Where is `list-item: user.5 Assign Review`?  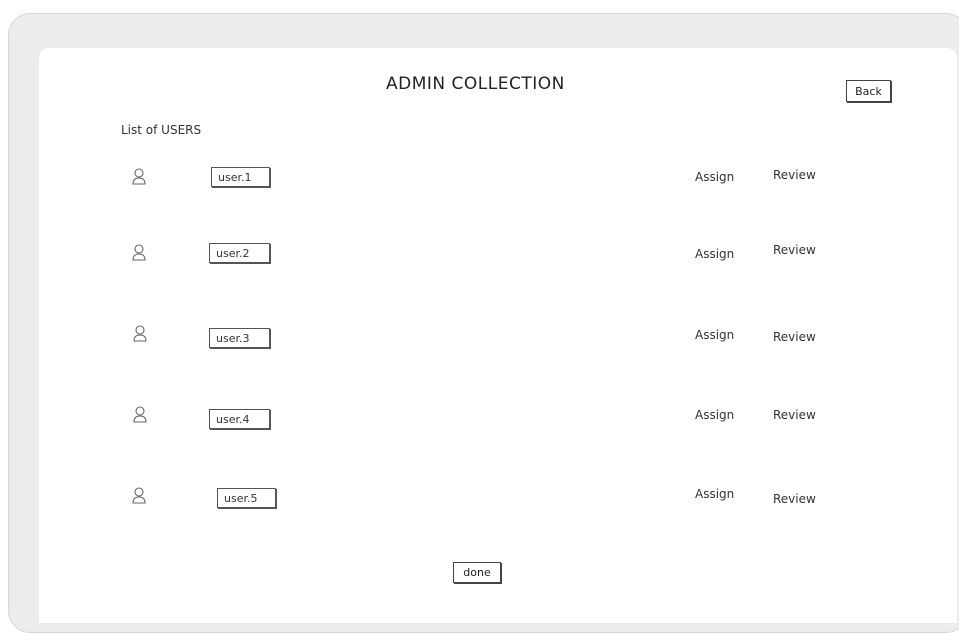 list-item: user.5 Assign Review is located at coordinates (498, 499).